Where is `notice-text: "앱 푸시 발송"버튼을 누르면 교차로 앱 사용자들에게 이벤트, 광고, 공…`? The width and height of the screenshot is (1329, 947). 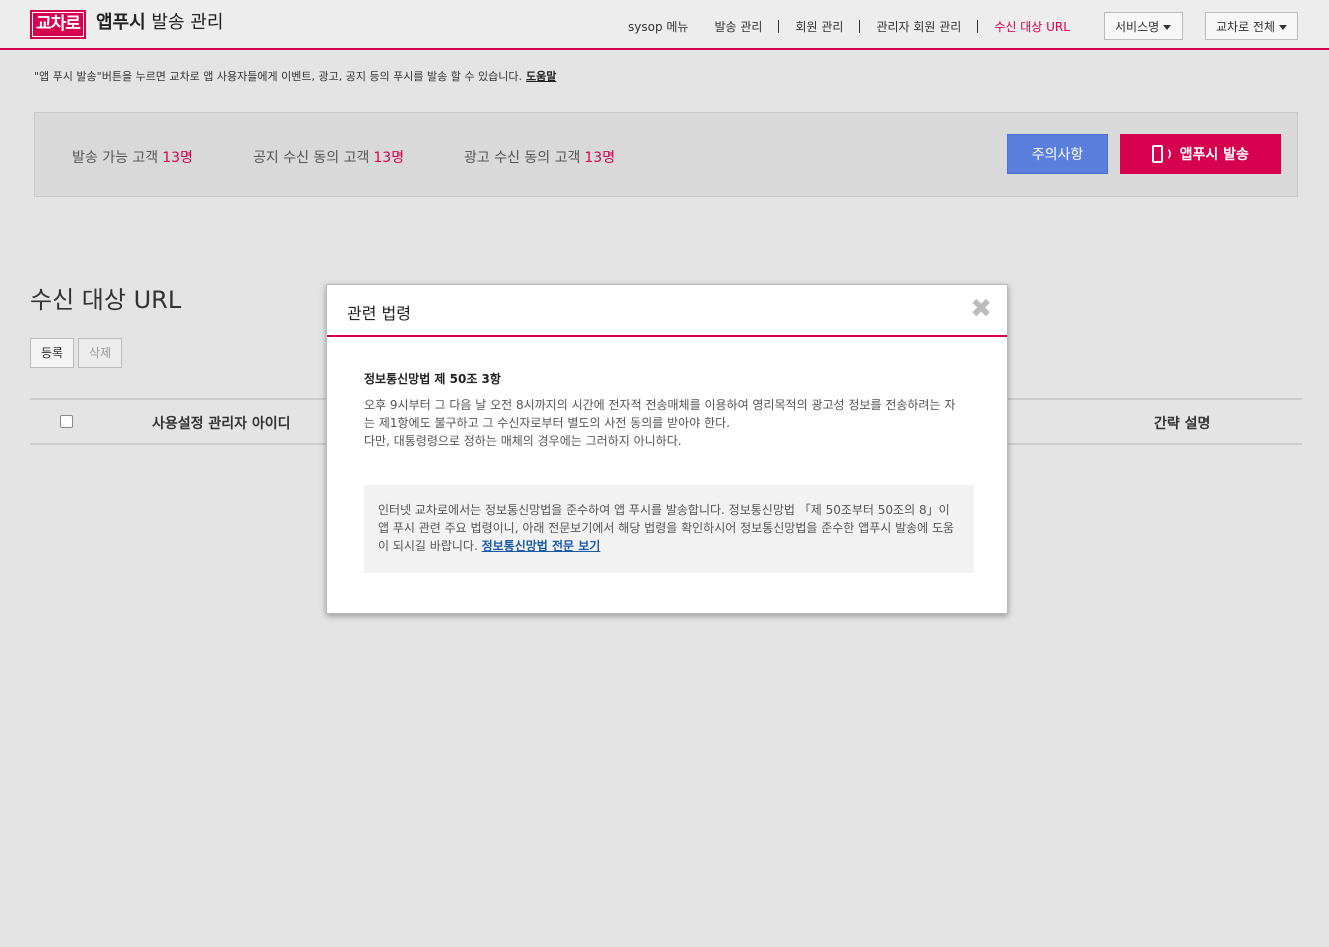 notice-text: "앱 푸시 발송"버튼을 누르면 교차로 앱 사용자들에게 이벤트, 광고, 공… is located at coordinates (278, 76).